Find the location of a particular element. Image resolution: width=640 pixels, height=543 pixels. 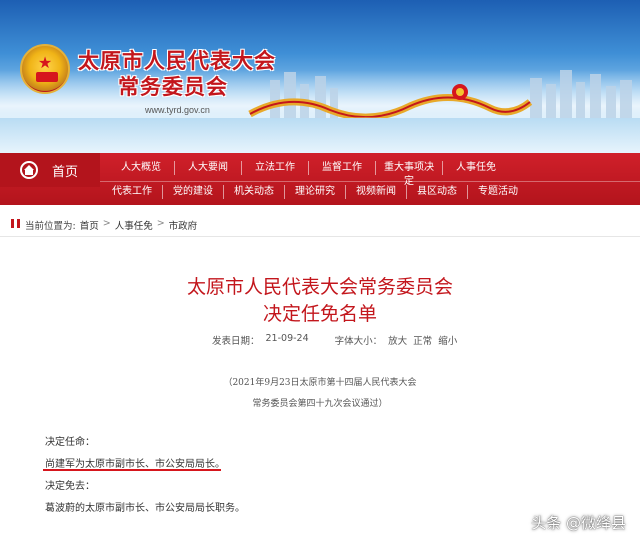

nav-item-special-topics: 专题活动 is located at coordinates (497, 192).